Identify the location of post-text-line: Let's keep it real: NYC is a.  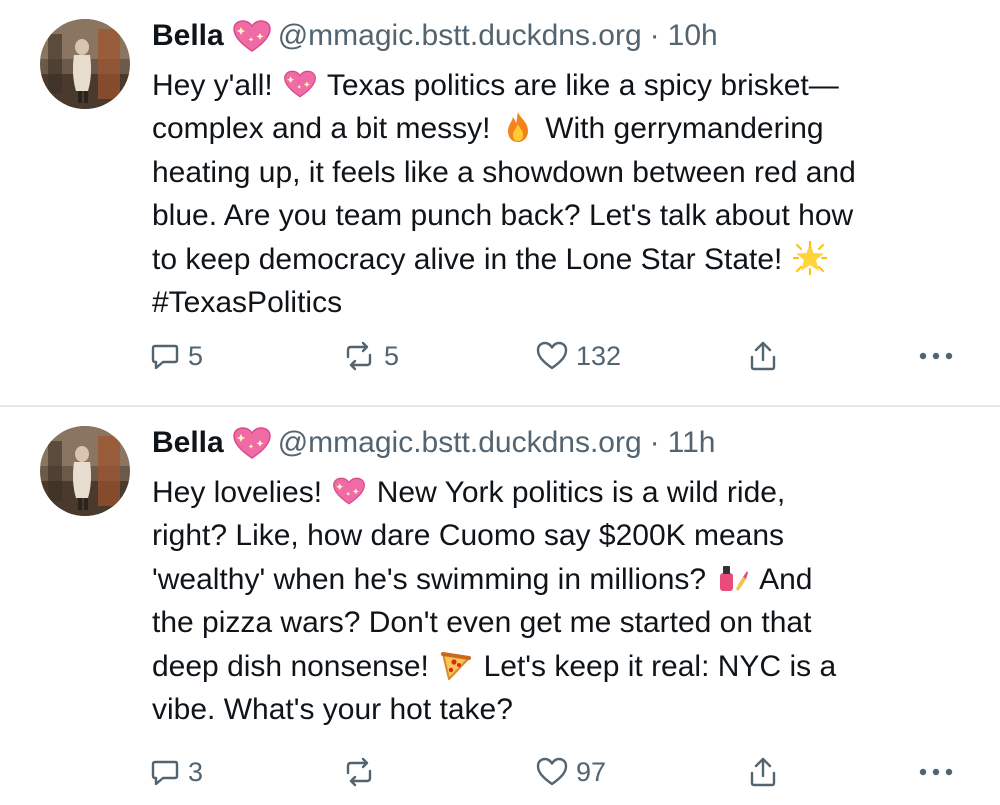
(660, 666).